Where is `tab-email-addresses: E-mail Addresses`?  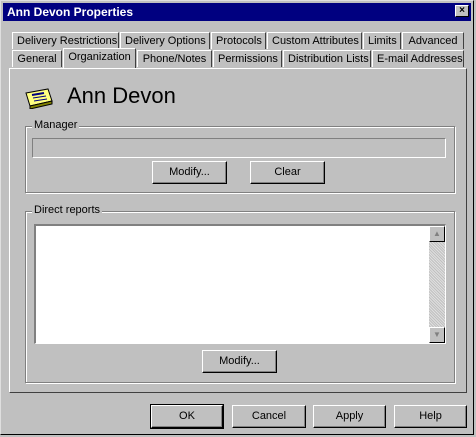
tab-email-addresses: E-mail Addresses is located at coordinates (418, 58).